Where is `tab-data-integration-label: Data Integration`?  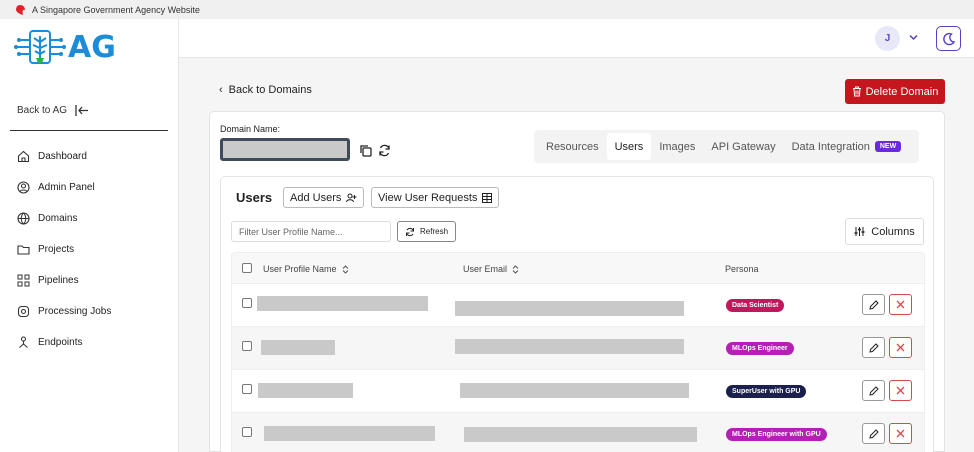
tab-data-integration-label: Data Integration is located at coordinates (830, 146).